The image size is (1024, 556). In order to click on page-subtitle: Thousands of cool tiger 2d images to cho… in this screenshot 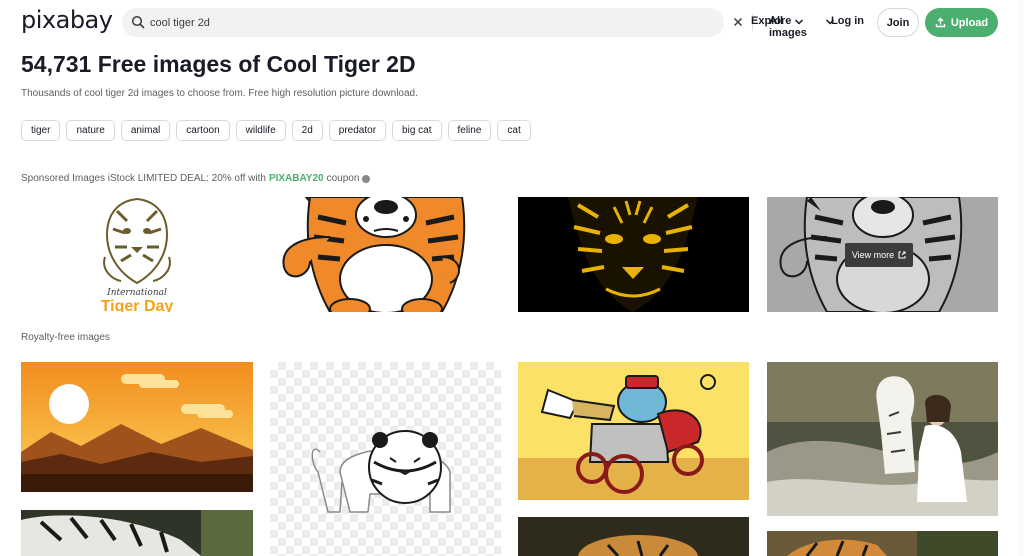, I will do `click(219, 93)`.